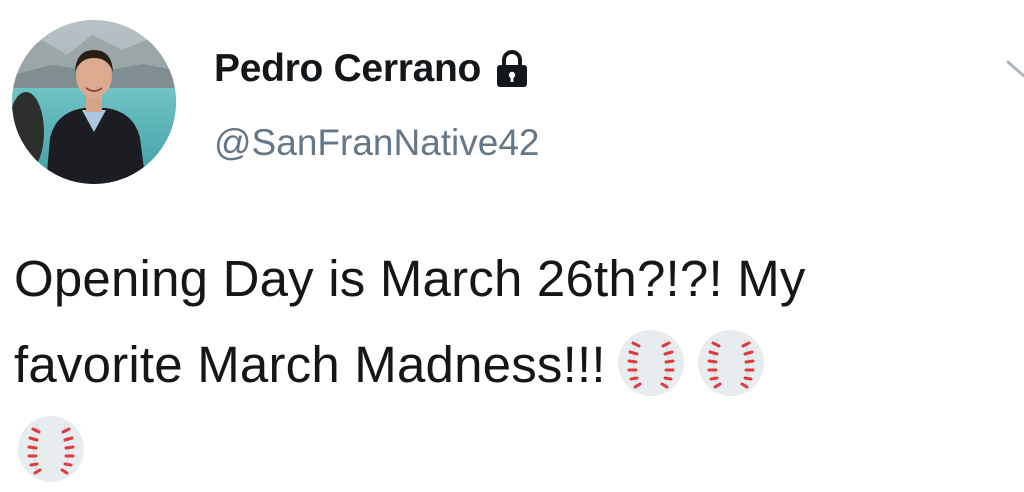  I want to click on display-name: Pedro Cerrano, so click(347, 69).